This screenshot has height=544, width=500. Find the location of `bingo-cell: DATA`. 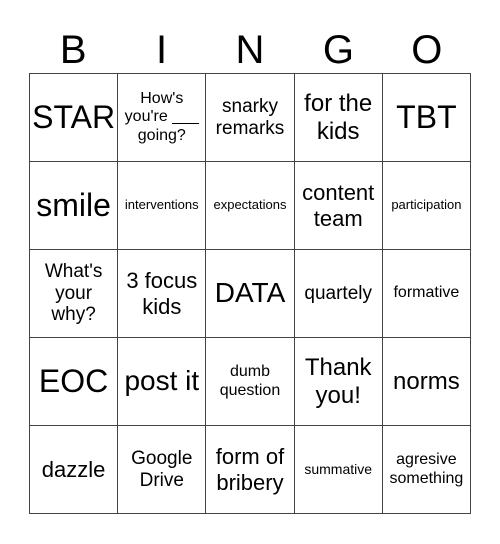

bingo-cell: DATA is located at coordinates (250, 294).